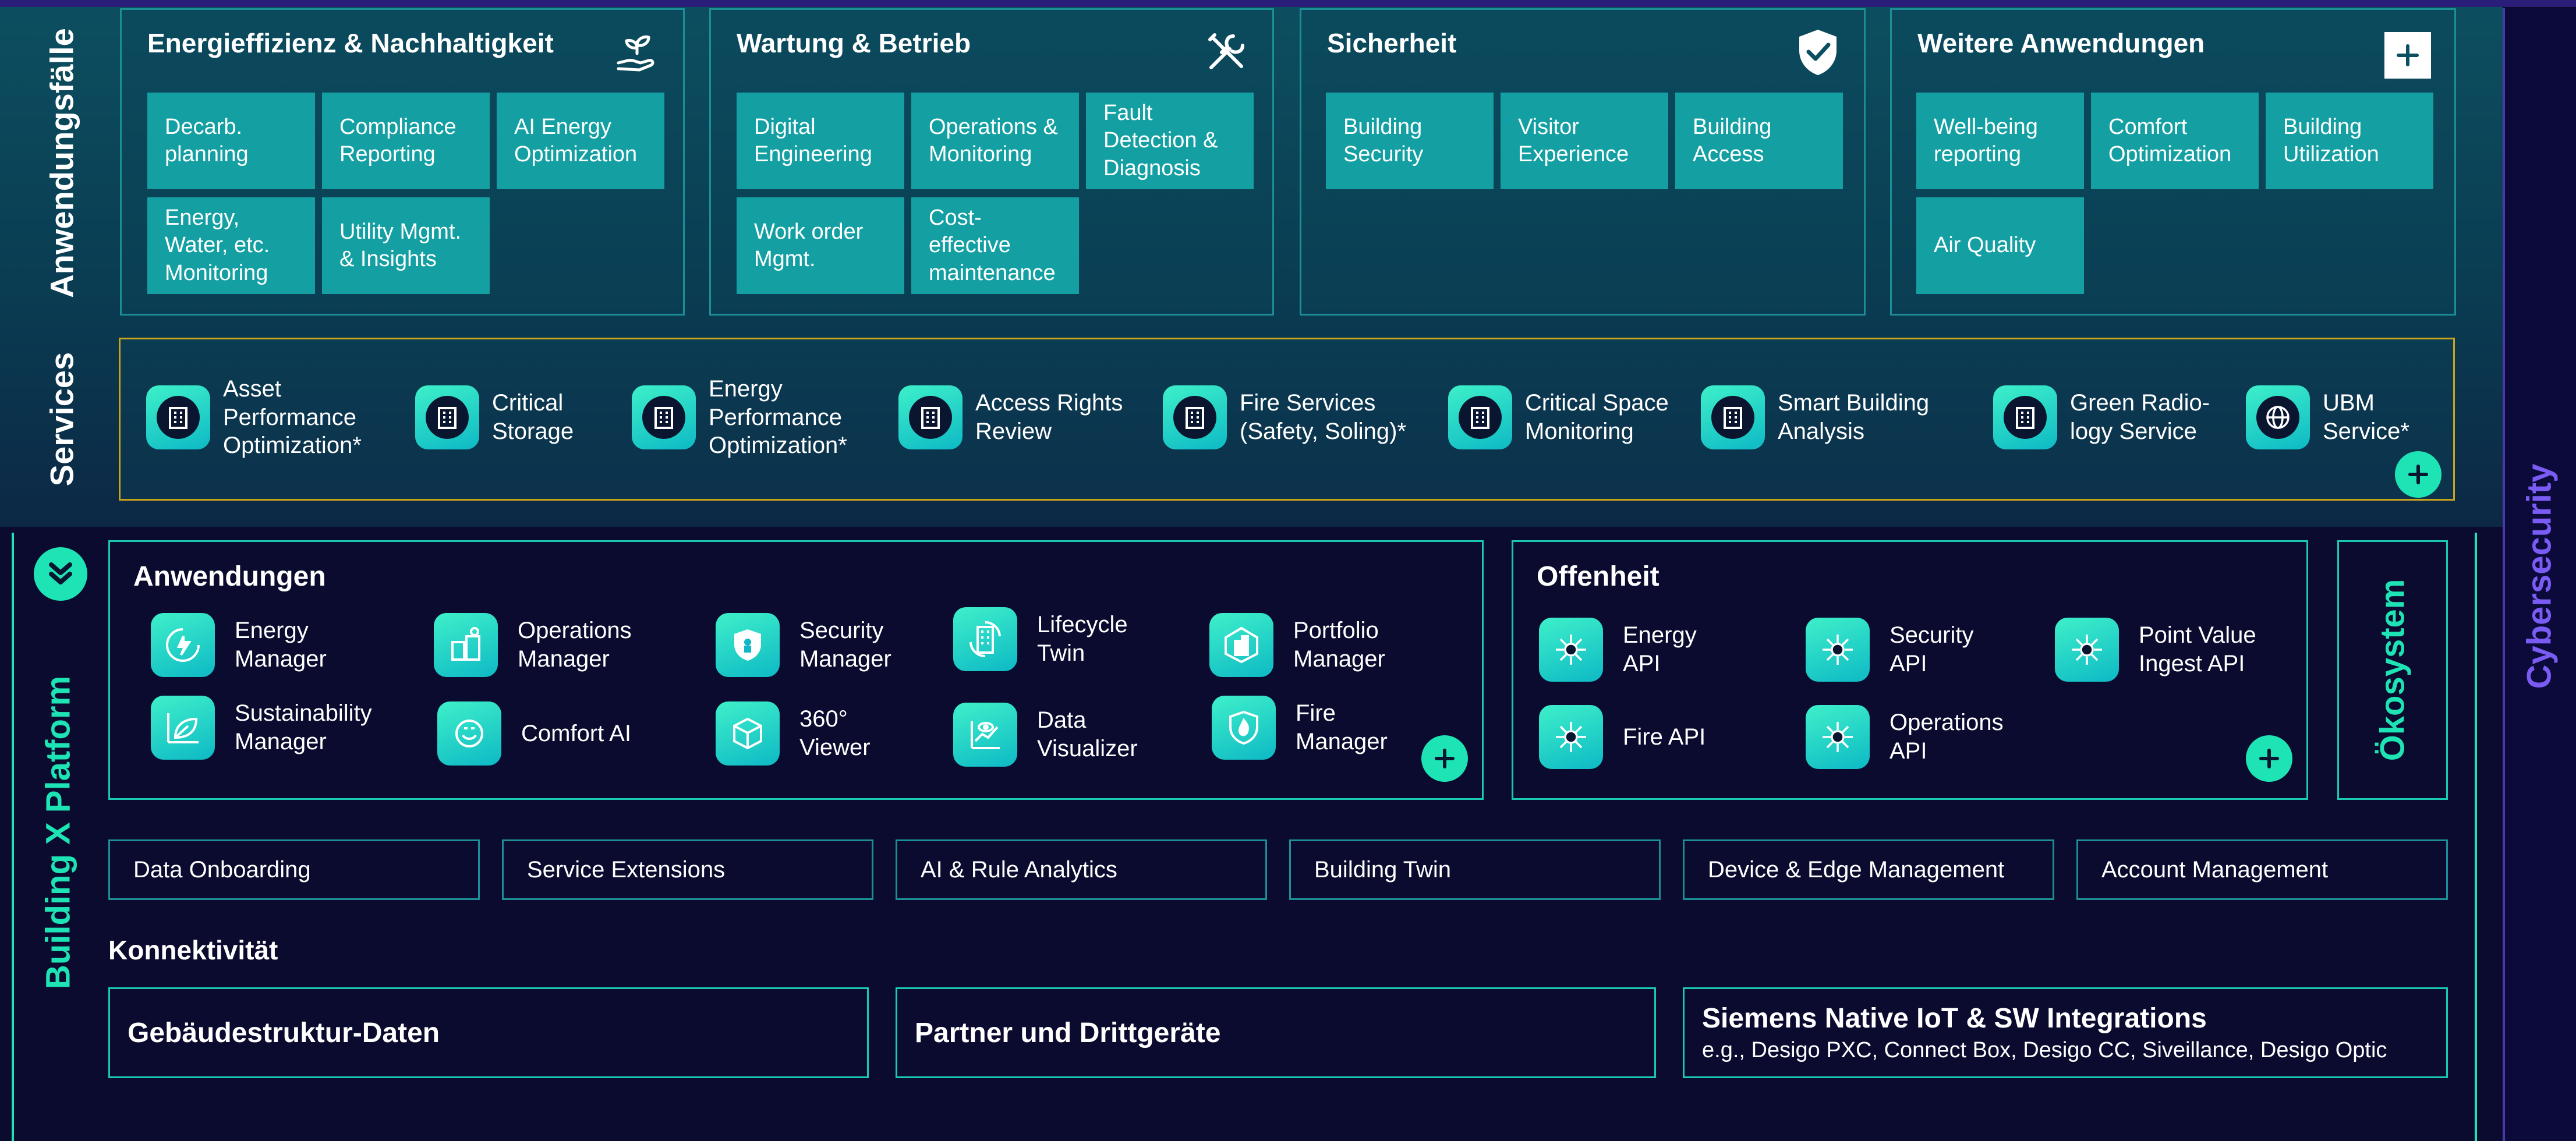 The width and height of the screenshot is (2576, 1141). I want to click on tile-fault-detection: Fault Detection & Diagnosis, so click(1170, 141).